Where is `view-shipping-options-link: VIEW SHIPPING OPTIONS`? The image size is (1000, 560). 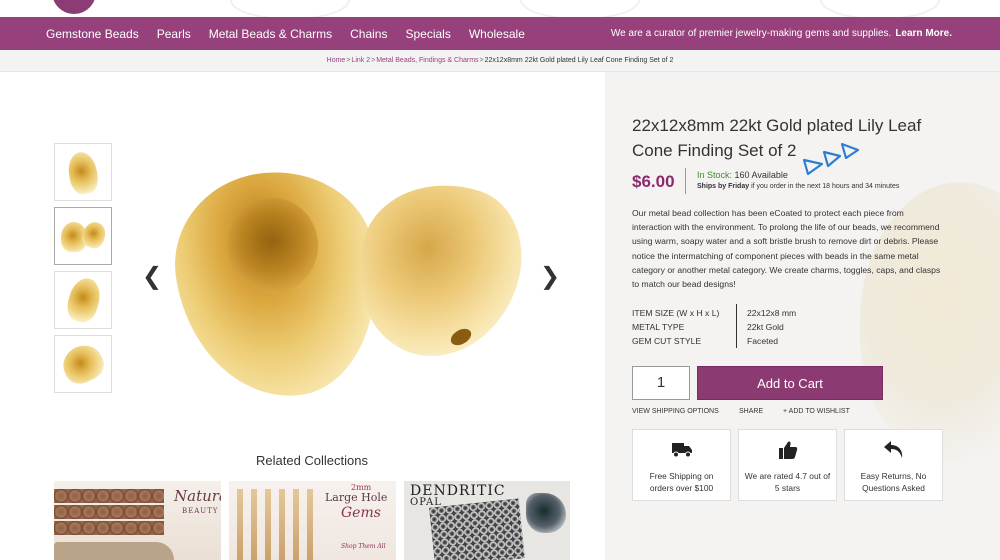 view-shipping-options-link: VIEW SHIPPING OPTIONS is located at coordinates (675, 411).